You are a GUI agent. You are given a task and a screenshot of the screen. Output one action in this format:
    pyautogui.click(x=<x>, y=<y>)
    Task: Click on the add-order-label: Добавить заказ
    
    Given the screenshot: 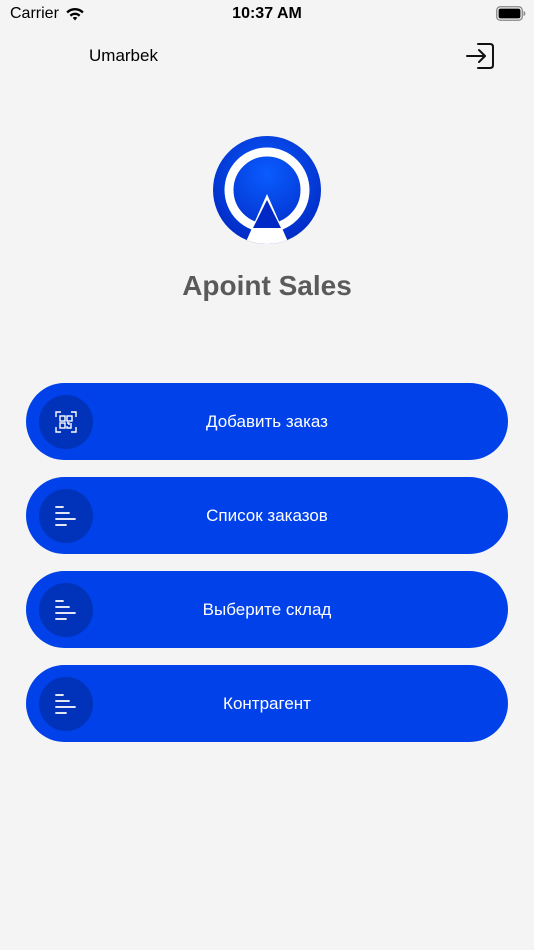 What is the action you would take?
    pyautogui.click(x=267, y=421)
    